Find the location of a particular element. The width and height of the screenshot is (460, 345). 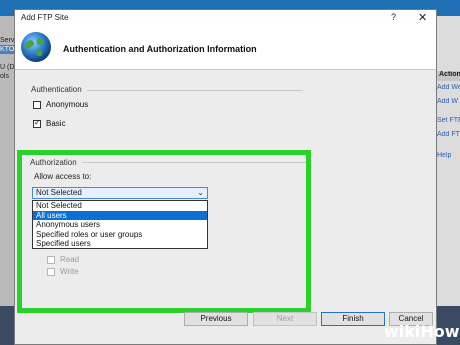

dropdown-option: All users is located at coordinates (120, 215).